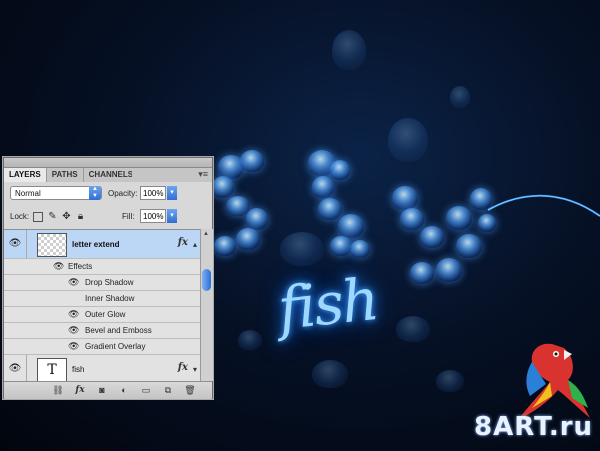 The height and width of the screenshot is (451, 600). Describe the element at coordinates (20, 216) in the screenshot. I see `lock-label: Lock:` at that location.